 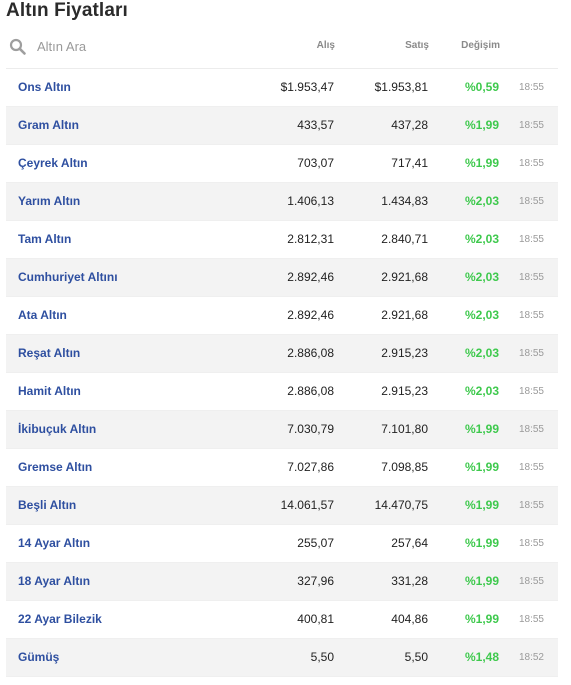 I want to click on gold-name-link: Hamit Altın, so click(x=49, y=391).